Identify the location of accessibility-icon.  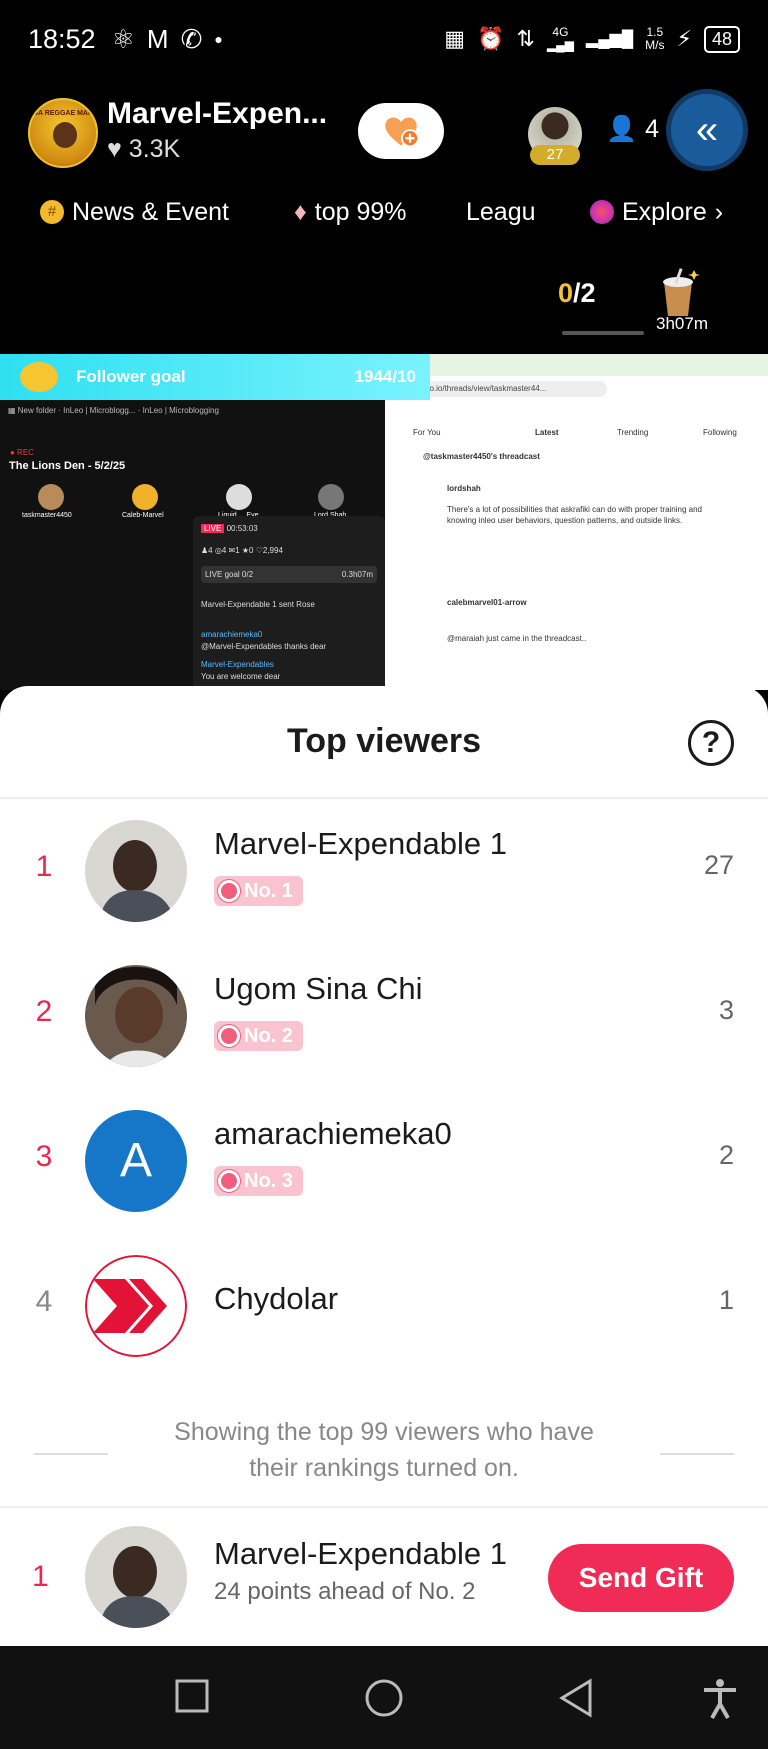
(720, 1699).